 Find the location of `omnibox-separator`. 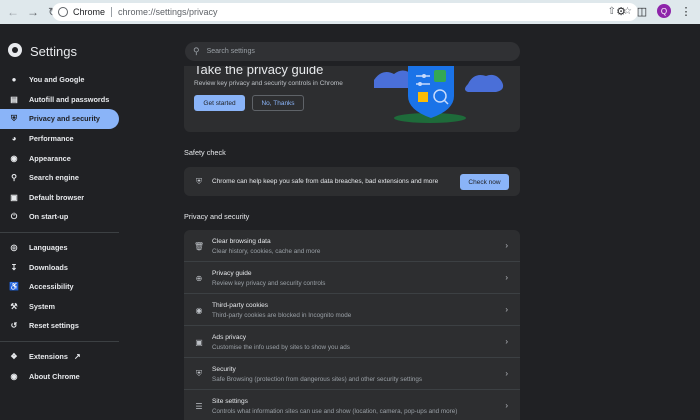

omnibox-separator is located at coordinates (112, 12).